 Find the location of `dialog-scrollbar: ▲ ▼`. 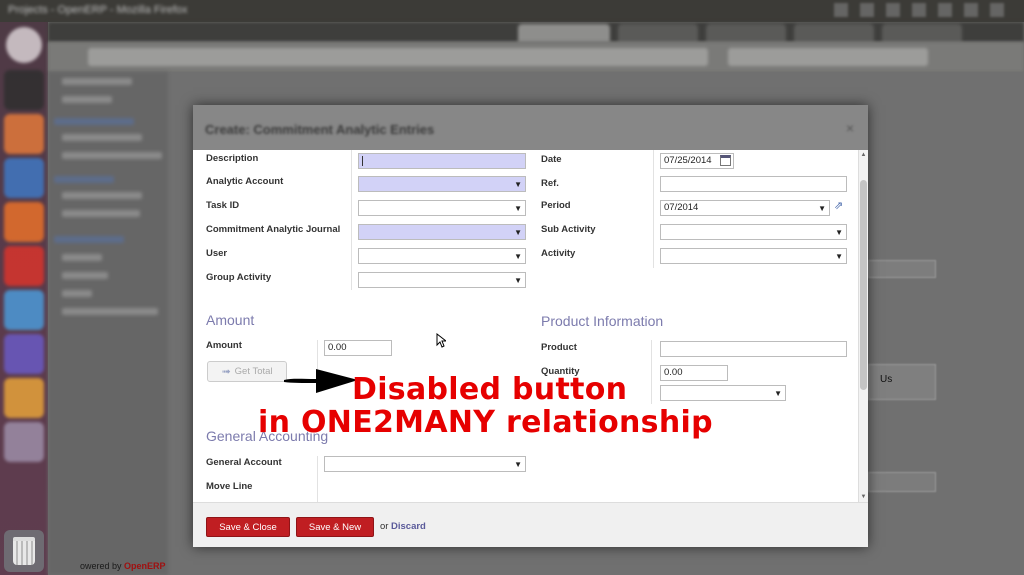

dialog-scrollbar: ▲ ▼ is located at coordinates (863, 326).